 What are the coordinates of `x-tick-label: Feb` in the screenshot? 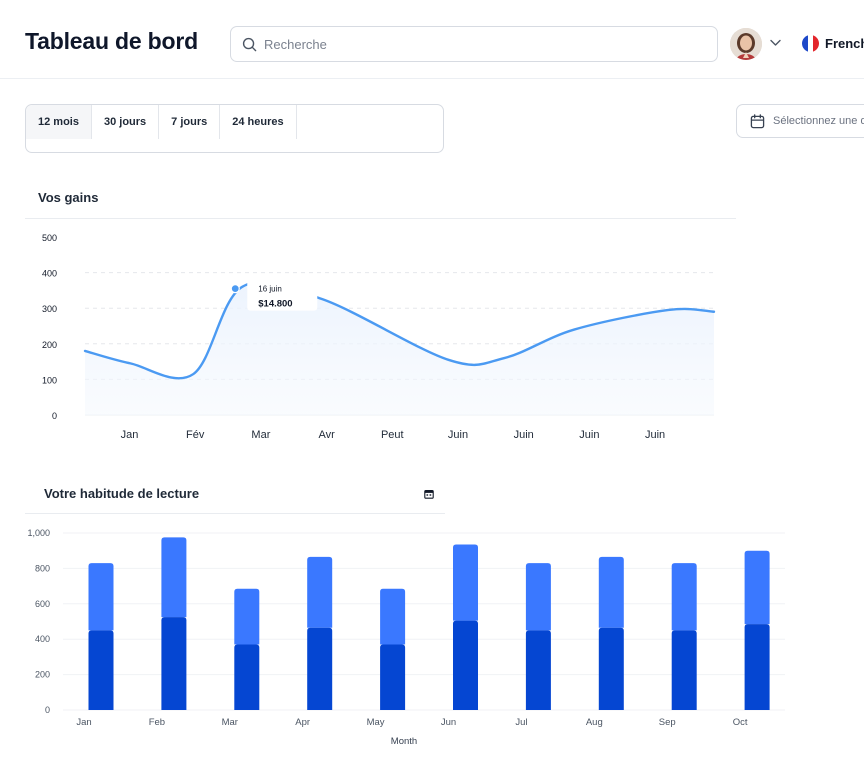 It's located at (157, 722).